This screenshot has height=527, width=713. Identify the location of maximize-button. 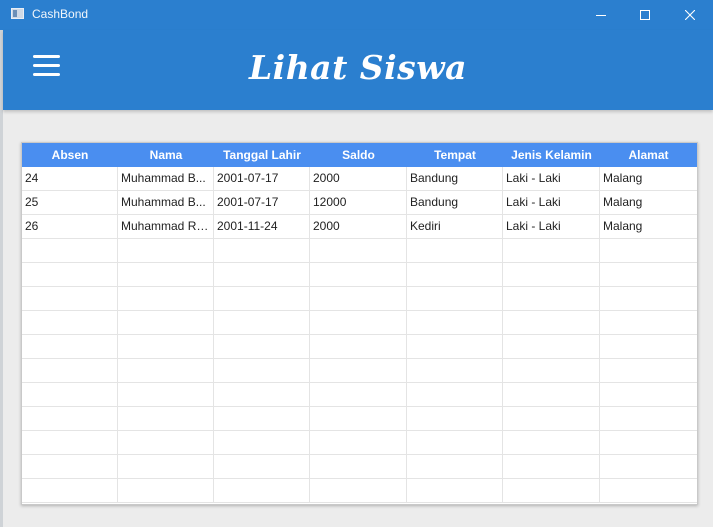
(645, 15).